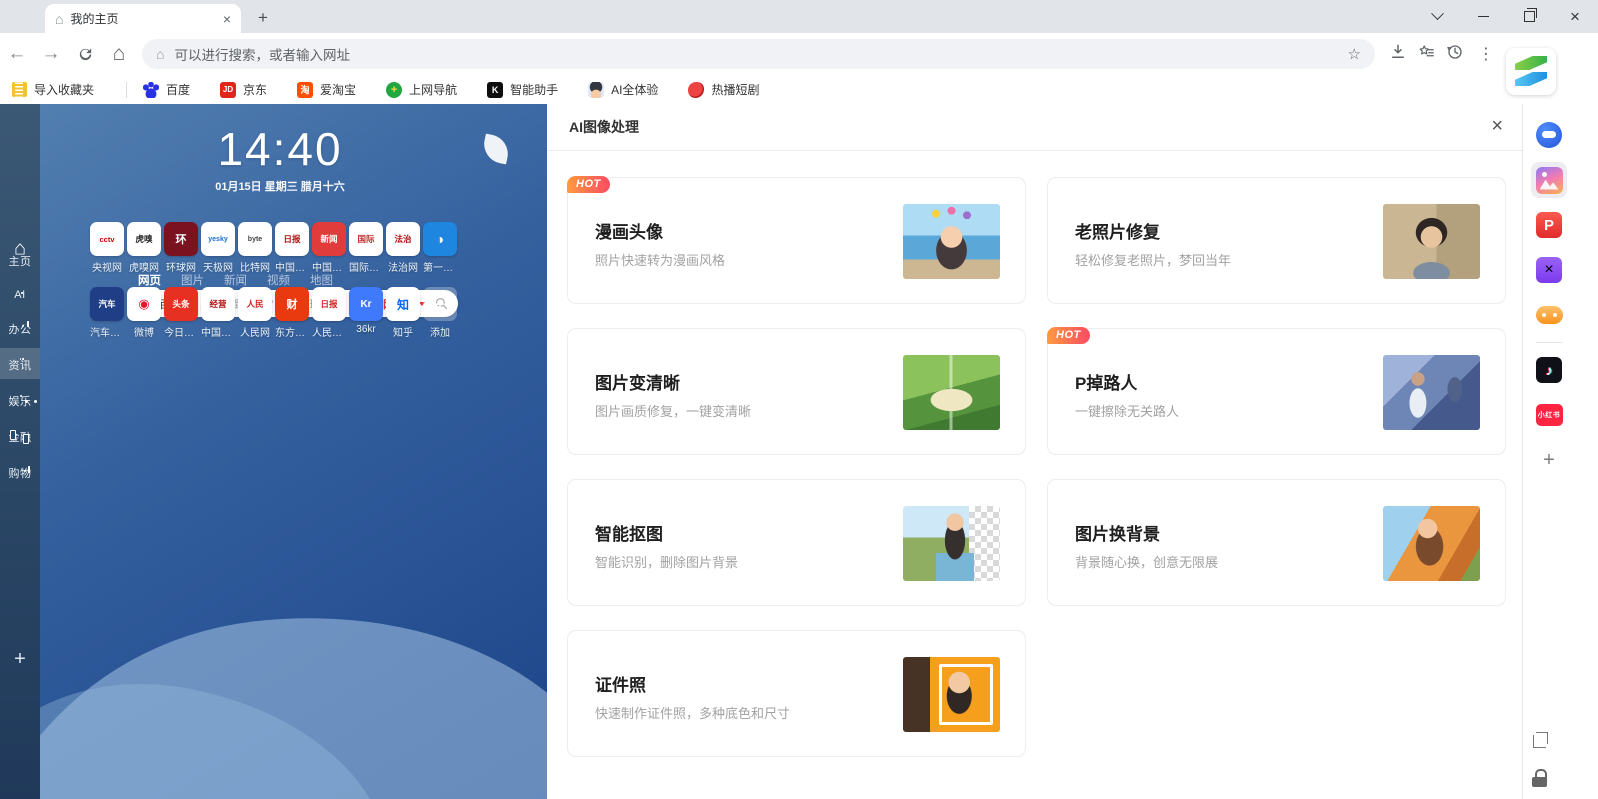  I want to click on site-tile: Kr 36kr, so click(366, 313).